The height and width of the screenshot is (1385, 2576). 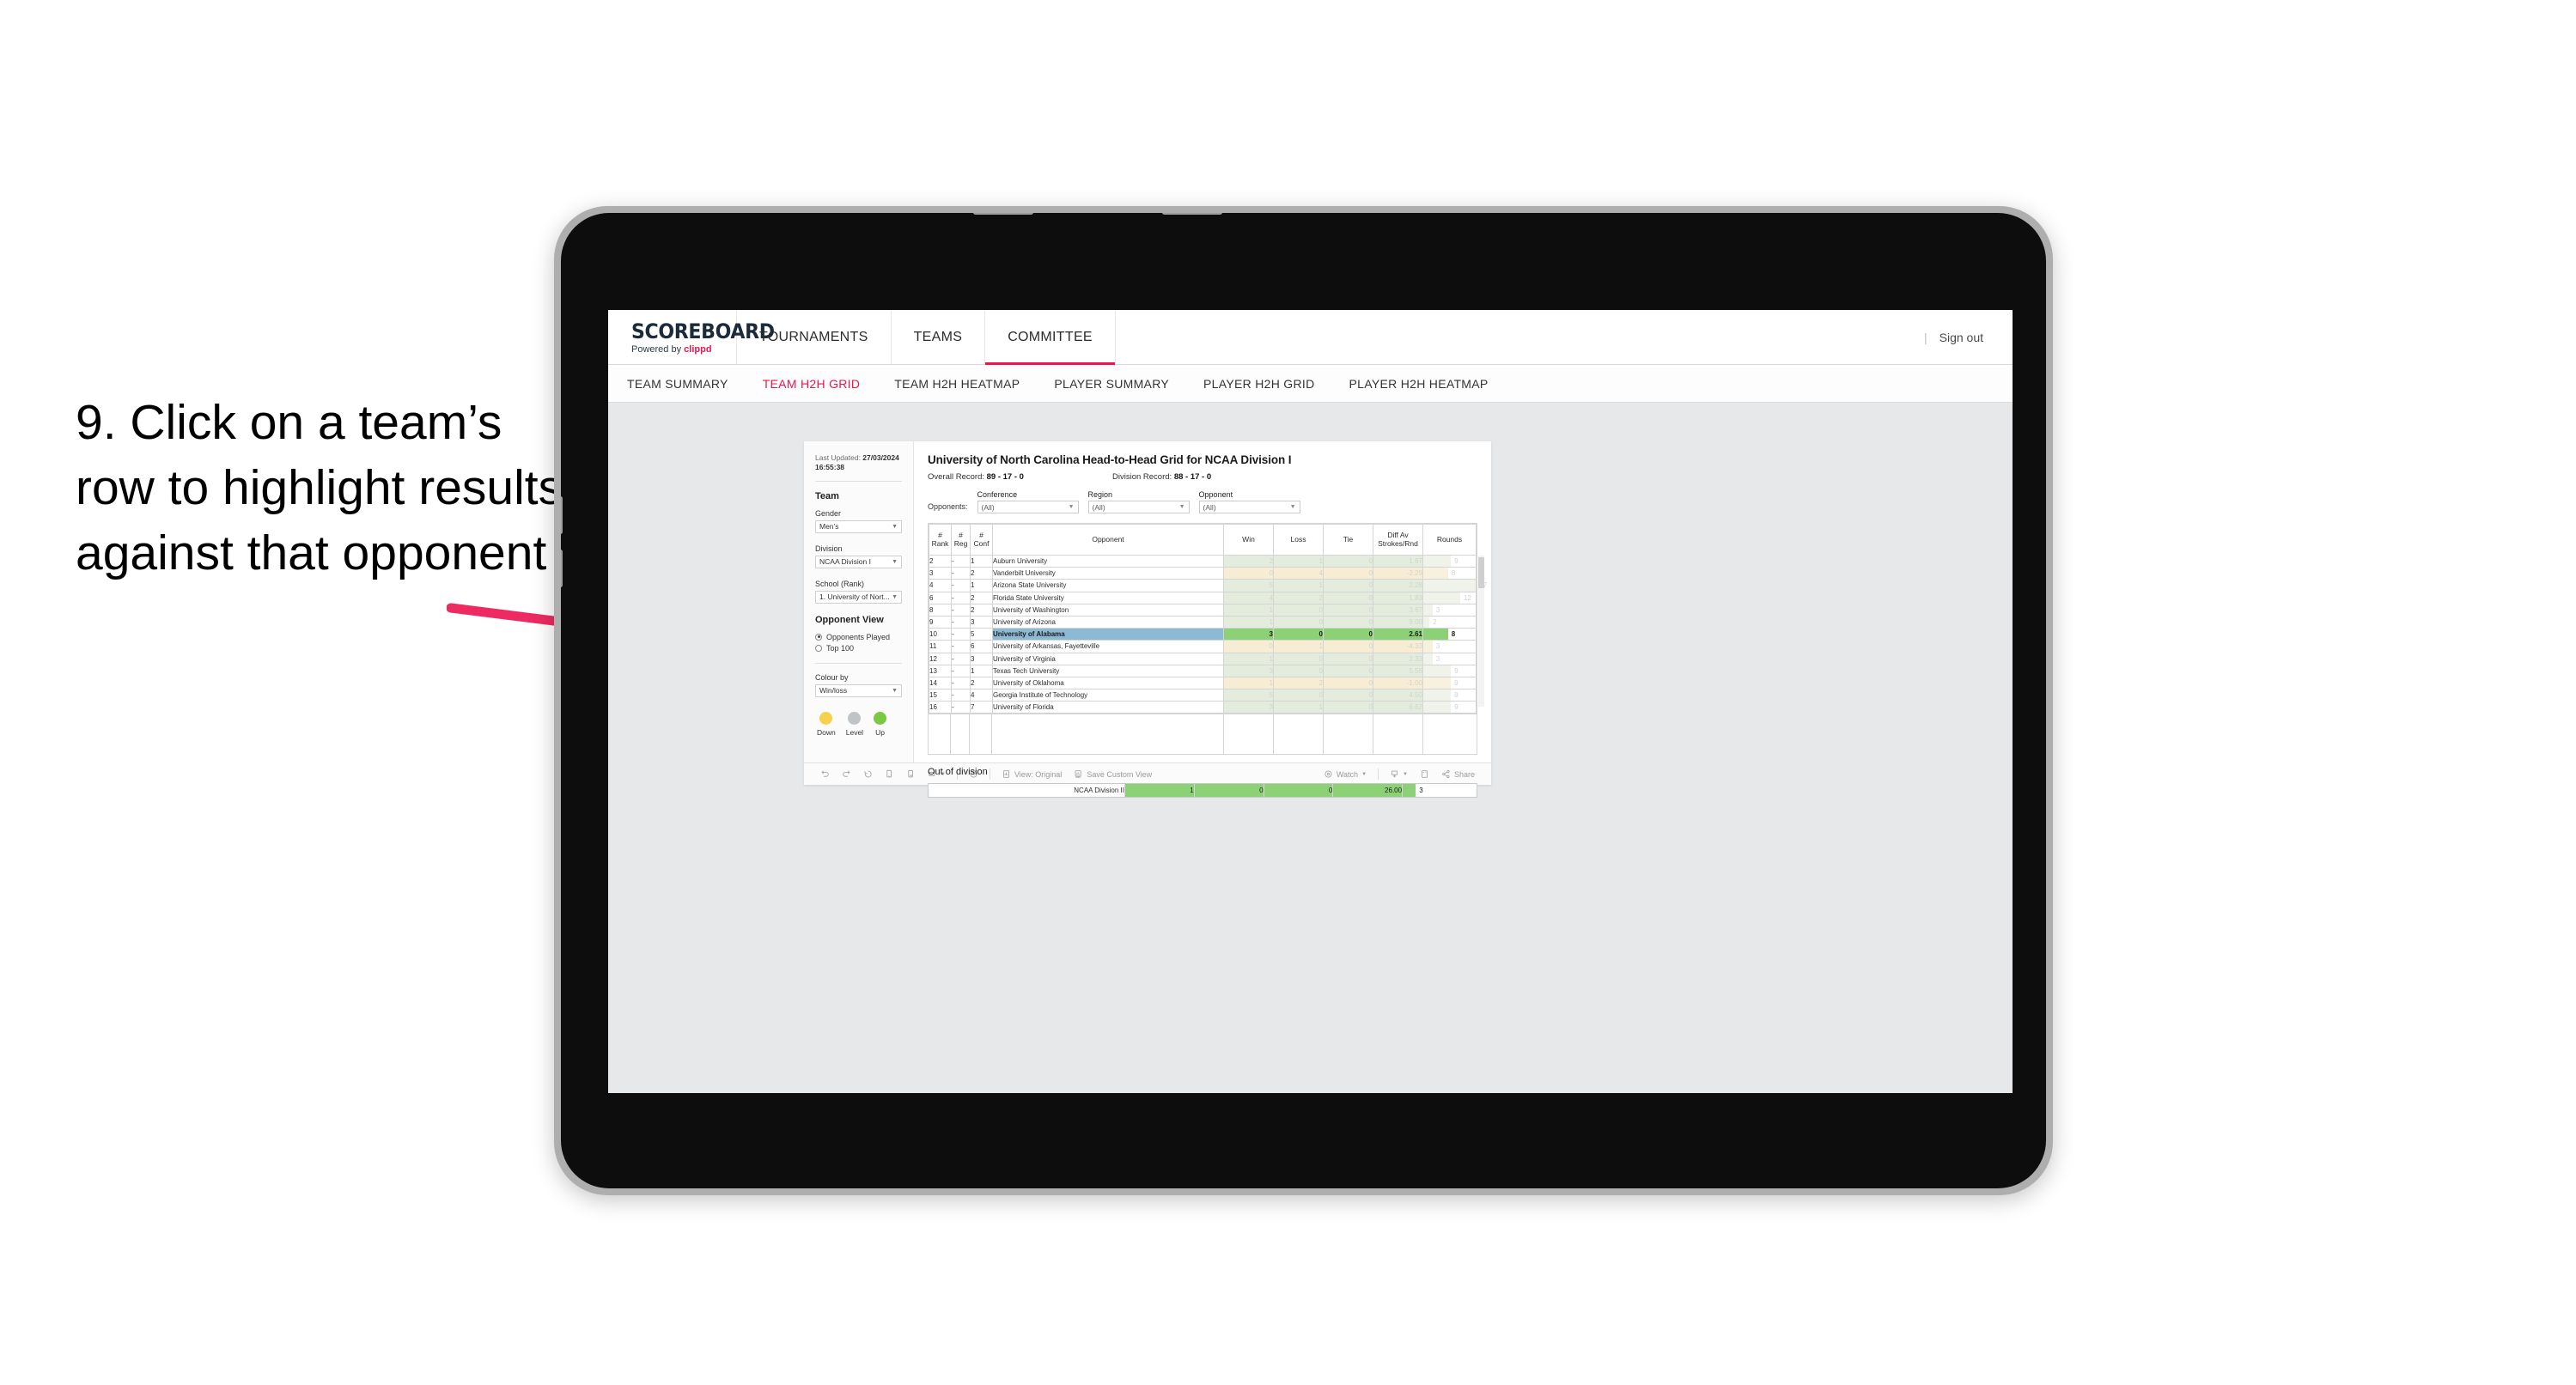 What do you see at coordinates (858, 597) in the screenshot?
I see `school-select: 1. University of Nort... ▼` at bounding box center [858, 597].